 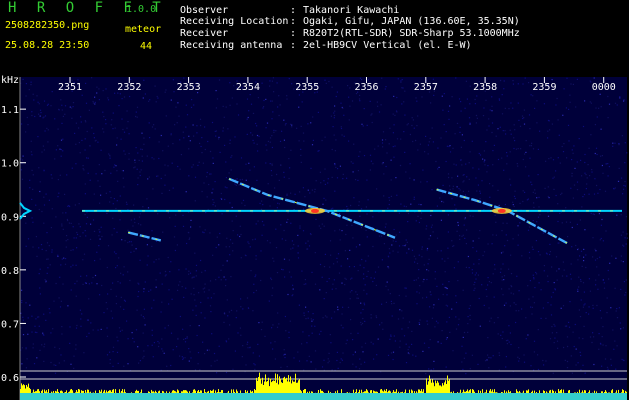 I want to click on observation-datetime: 25.08.28 23:50, so click(x=47, y=45).